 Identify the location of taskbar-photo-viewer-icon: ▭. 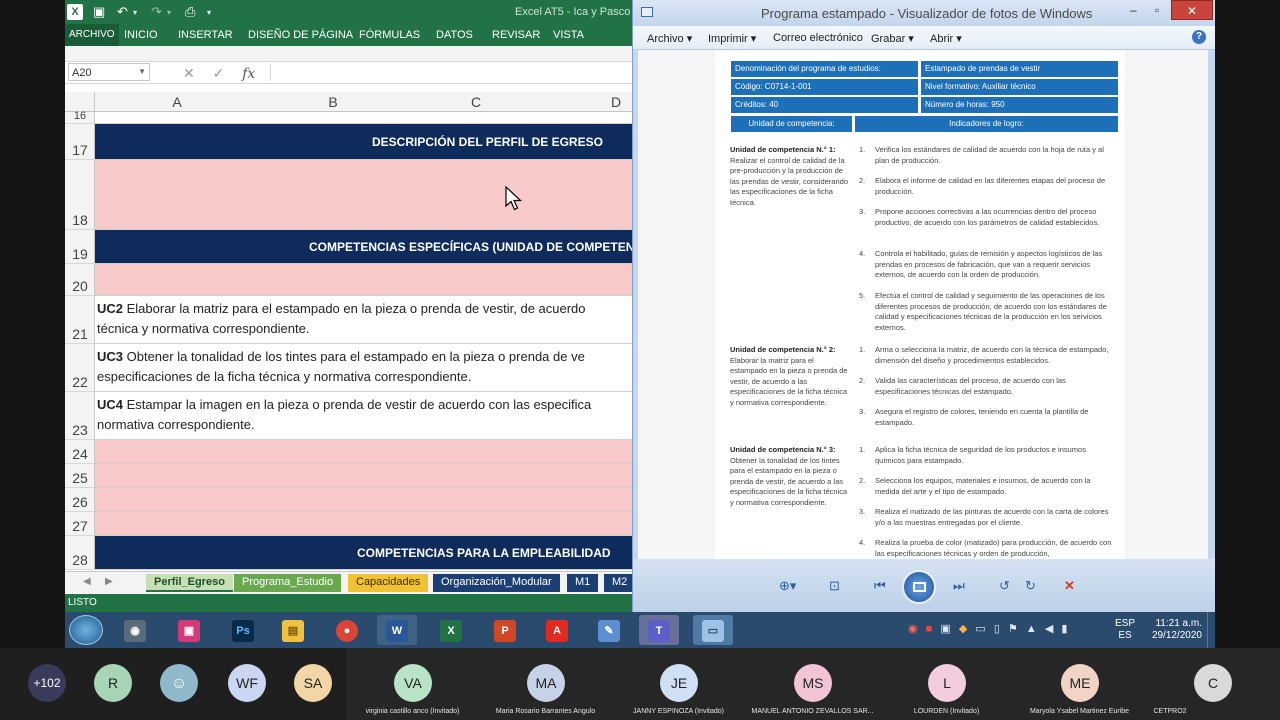
(713, 630).